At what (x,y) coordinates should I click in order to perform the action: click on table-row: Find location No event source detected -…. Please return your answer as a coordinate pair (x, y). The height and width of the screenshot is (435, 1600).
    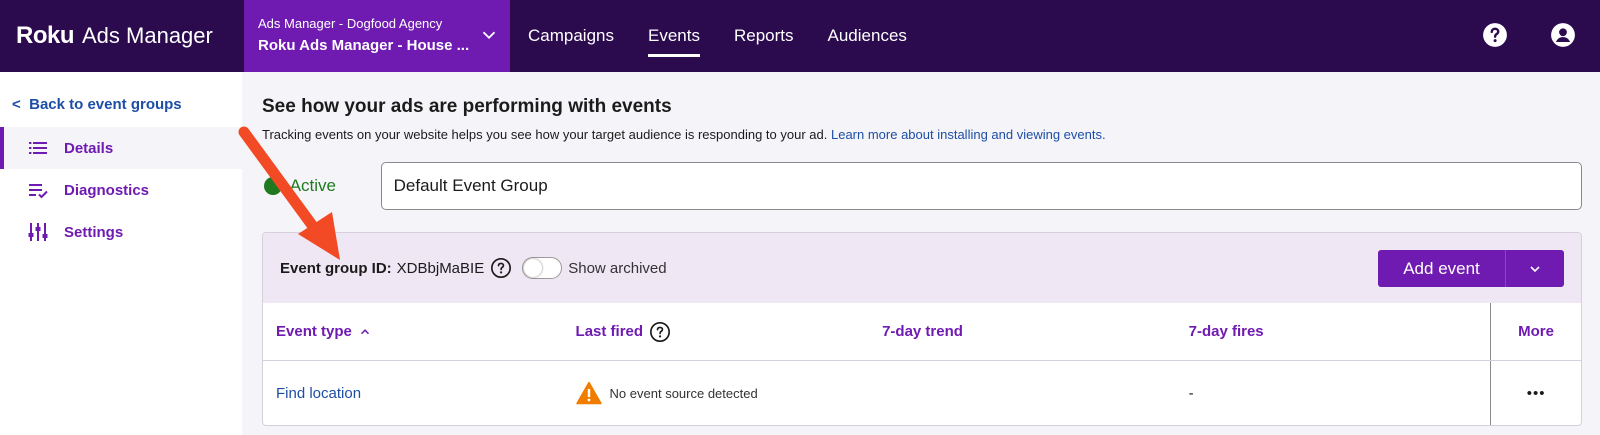
    Looking at the image, I should click on (922, 393).